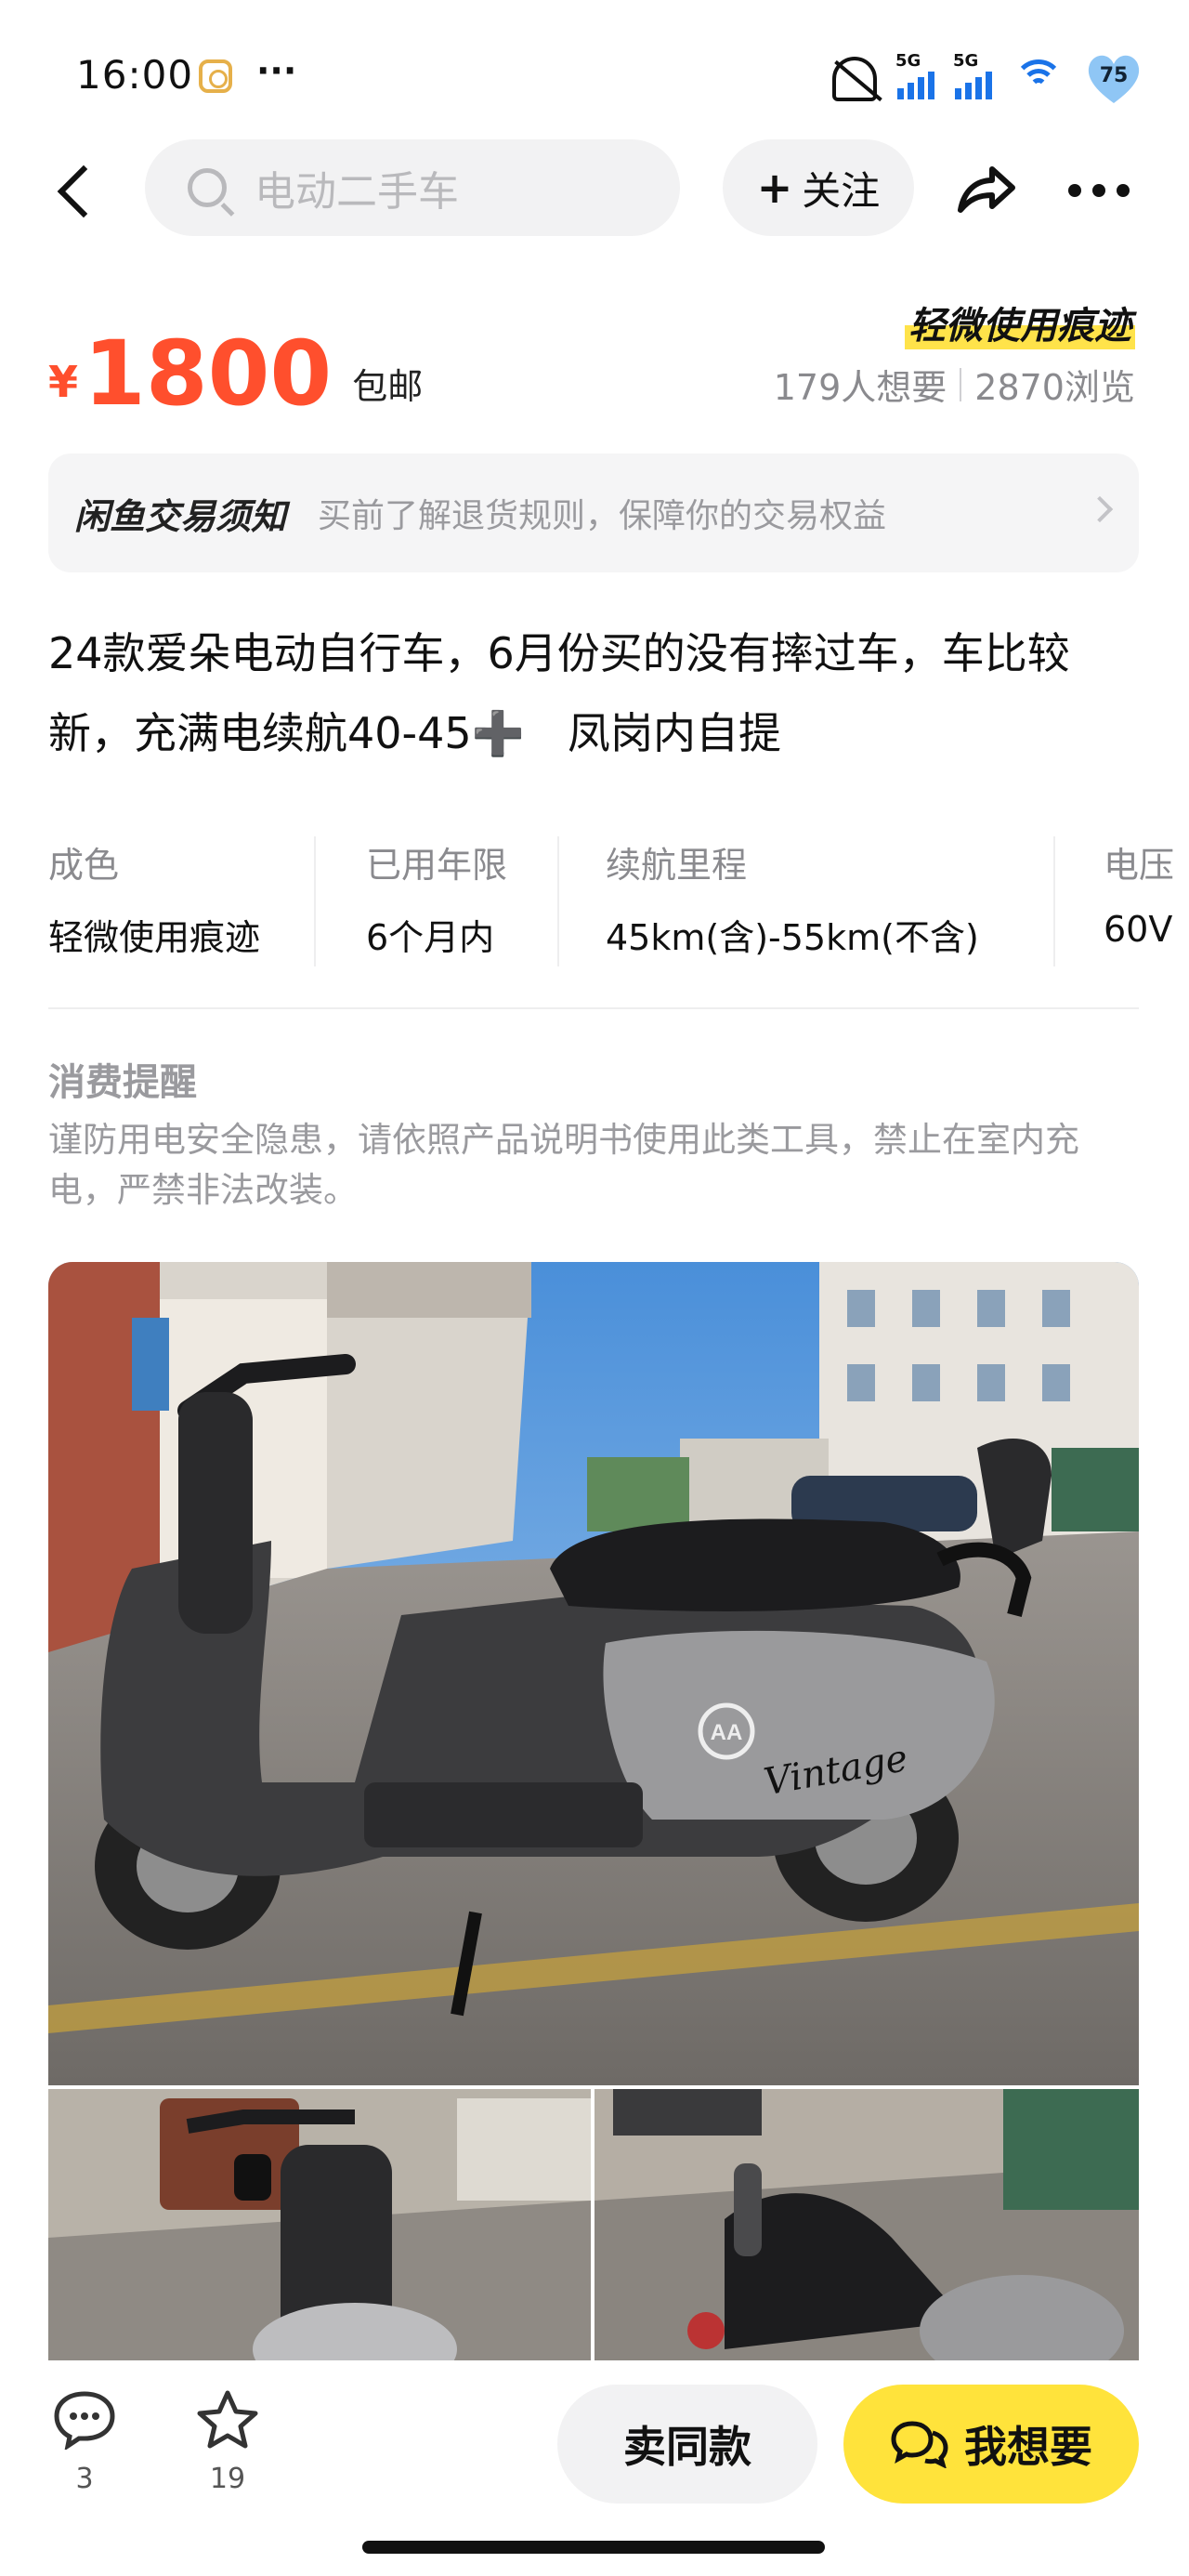 The width and height of the screenshot is (1189, 2576). Describe the element at coordinates (122, 1082) in the screenshot. I see `consumer-reminder-title: 消费提醒` at that location.